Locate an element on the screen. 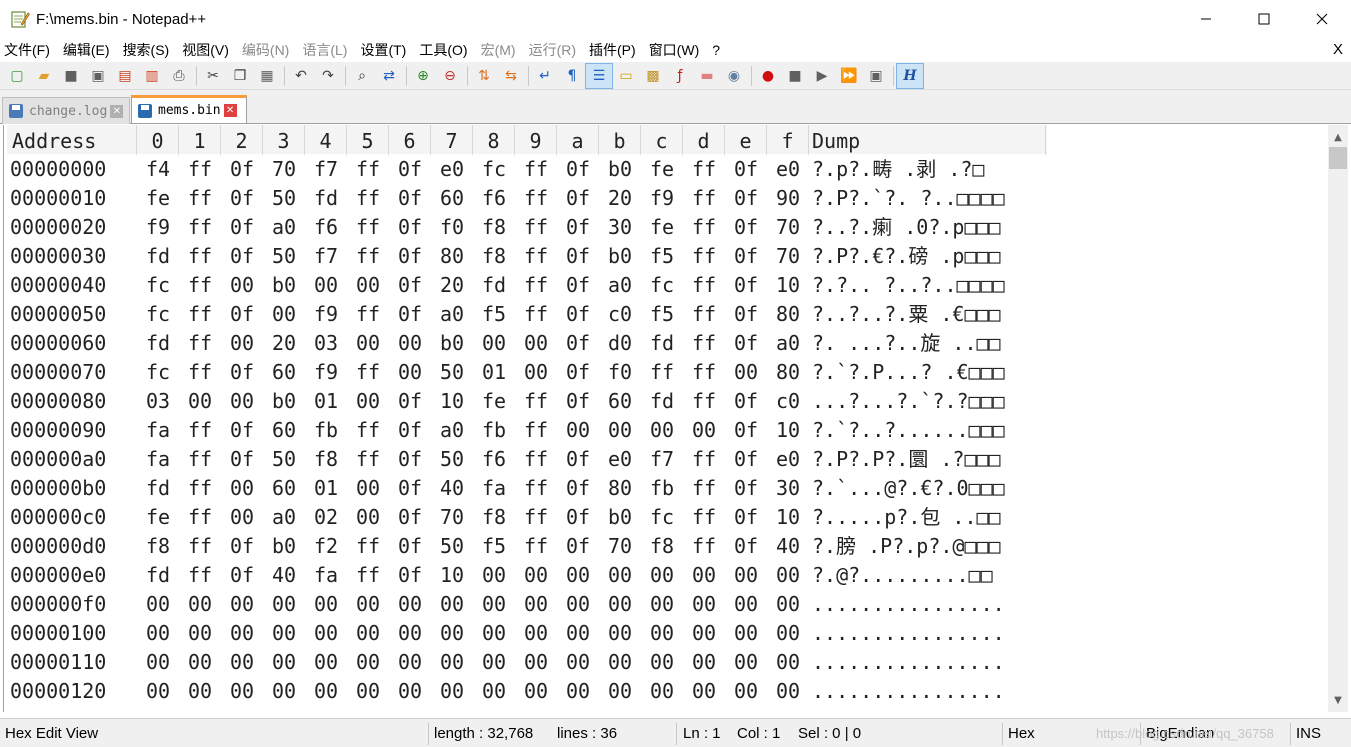 This screenshot has height=747, width=1351. replace-button: ⇄ is located at coordinates (389, 76).